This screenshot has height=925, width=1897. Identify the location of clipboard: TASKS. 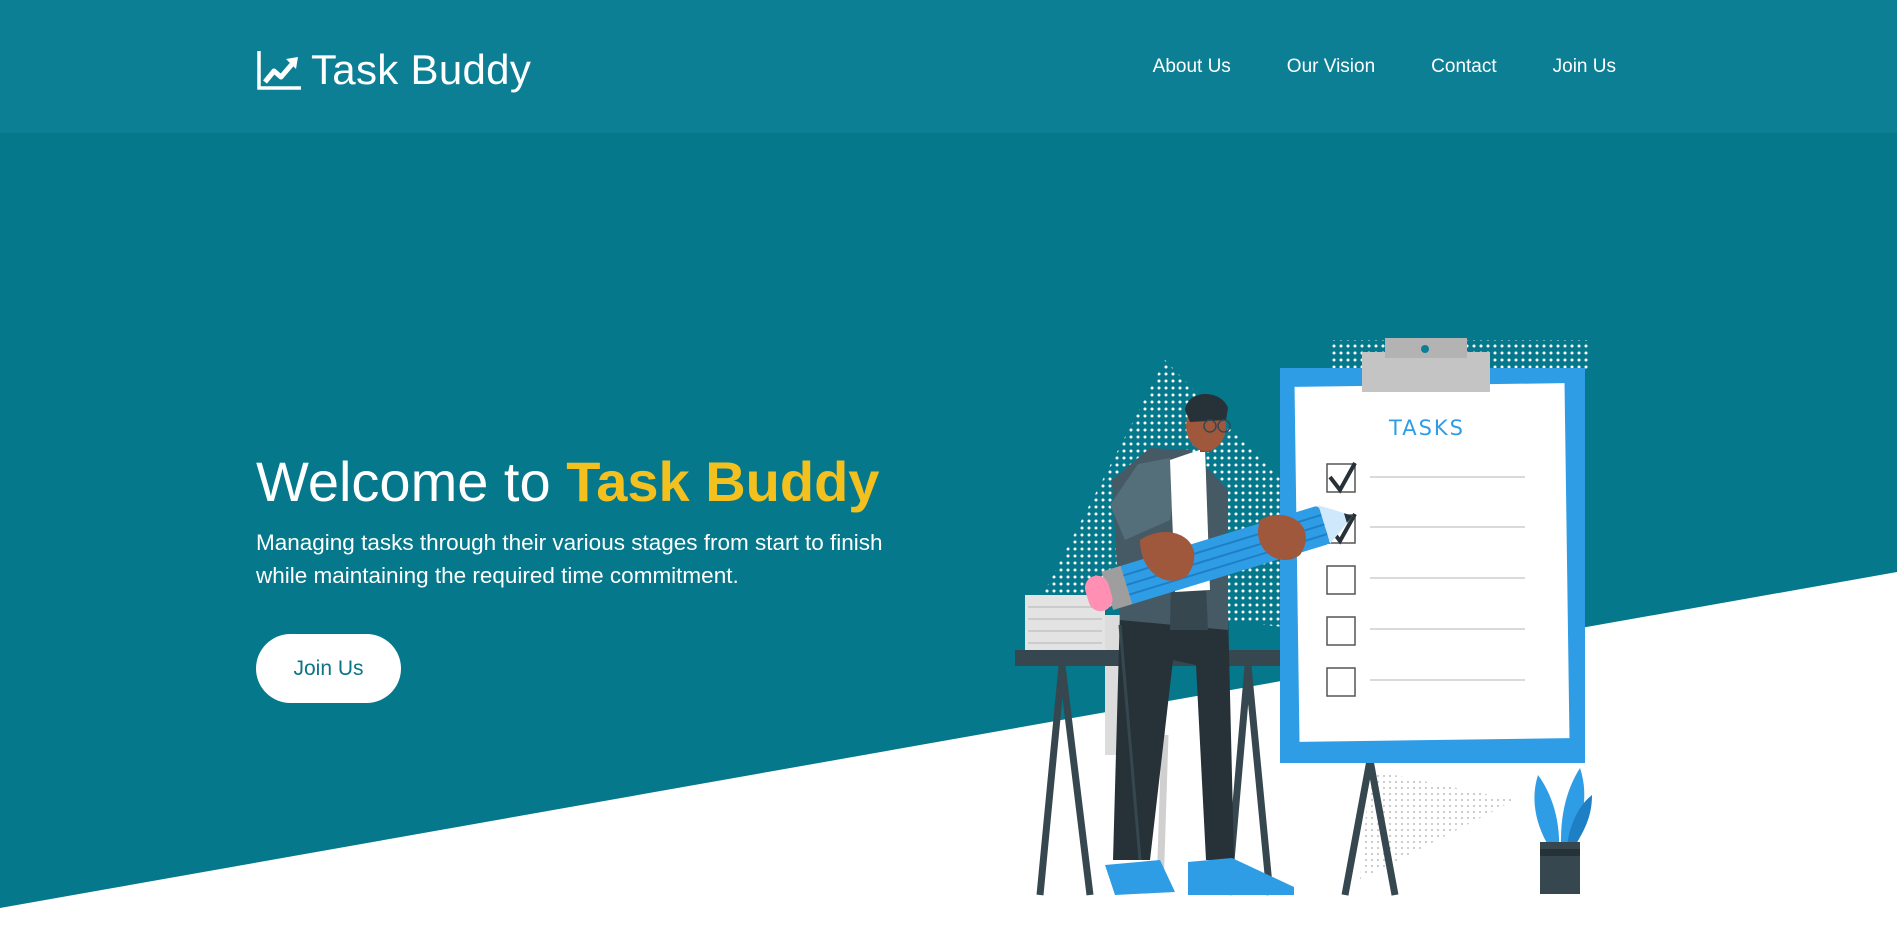
(1432, 550).